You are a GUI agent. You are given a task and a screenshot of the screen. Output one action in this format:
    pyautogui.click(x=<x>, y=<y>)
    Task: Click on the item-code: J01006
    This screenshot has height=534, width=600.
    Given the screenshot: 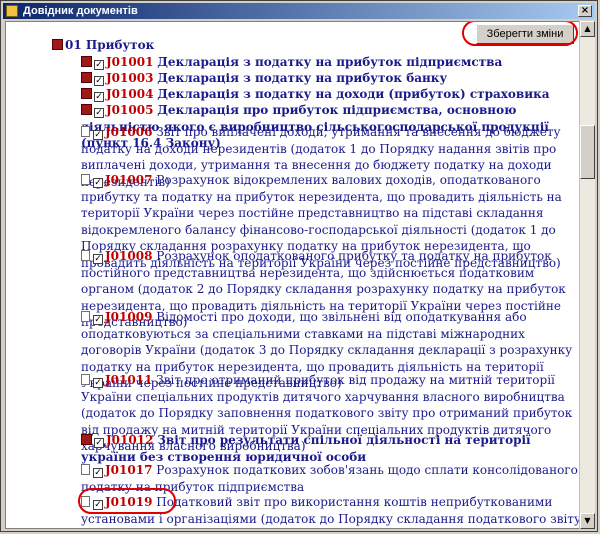 What is the action you would take?
    pyautogui.click(x=129, y=132)
    